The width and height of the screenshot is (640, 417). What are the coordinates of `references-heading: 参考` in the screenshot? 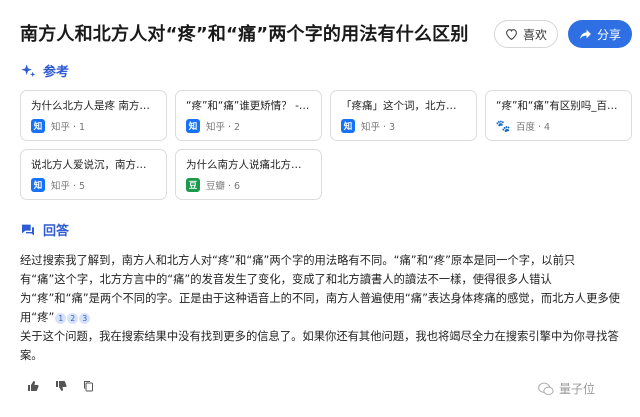 It's located at (44, 70).